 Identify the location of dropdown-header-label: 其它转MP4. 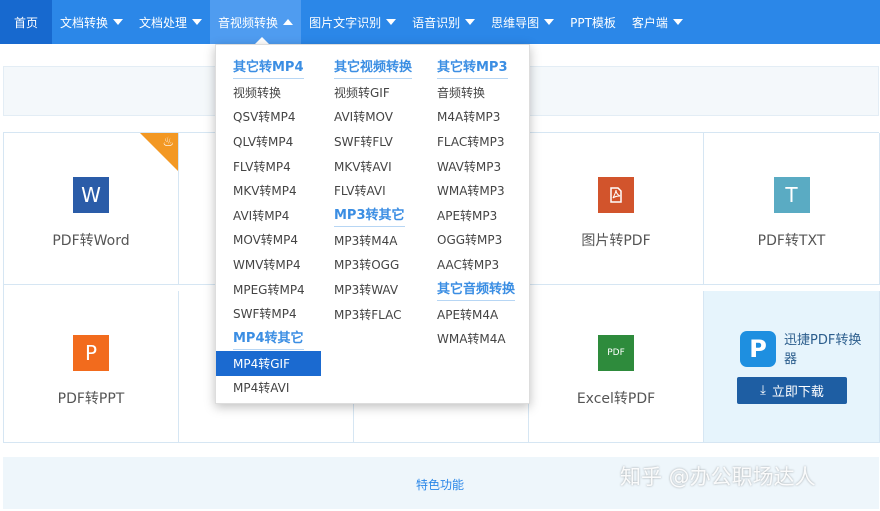
(268, 67).